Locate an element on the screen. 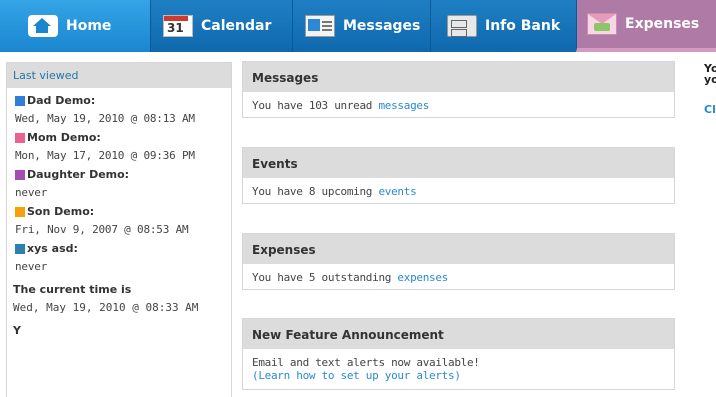  messages-card: Messages You have 103 unread messages is located at coordinates (458, 89).